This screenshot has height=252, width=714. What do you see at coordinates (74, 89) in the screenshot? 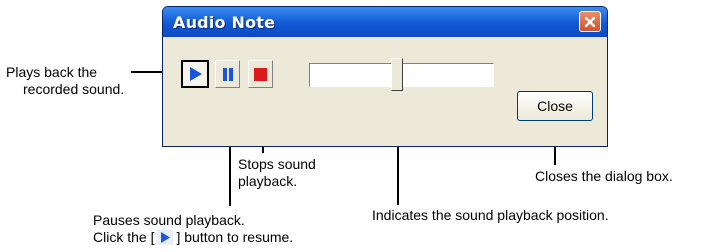
I see `play-callout-line2: recorded sound.` at bounding box center [74, 89].